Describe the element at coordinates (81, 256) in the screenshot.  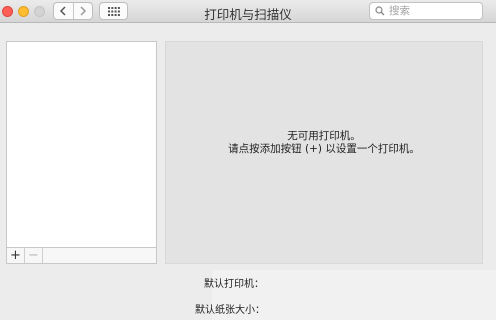
I see `printer-list-toolbar: + −` at that location.